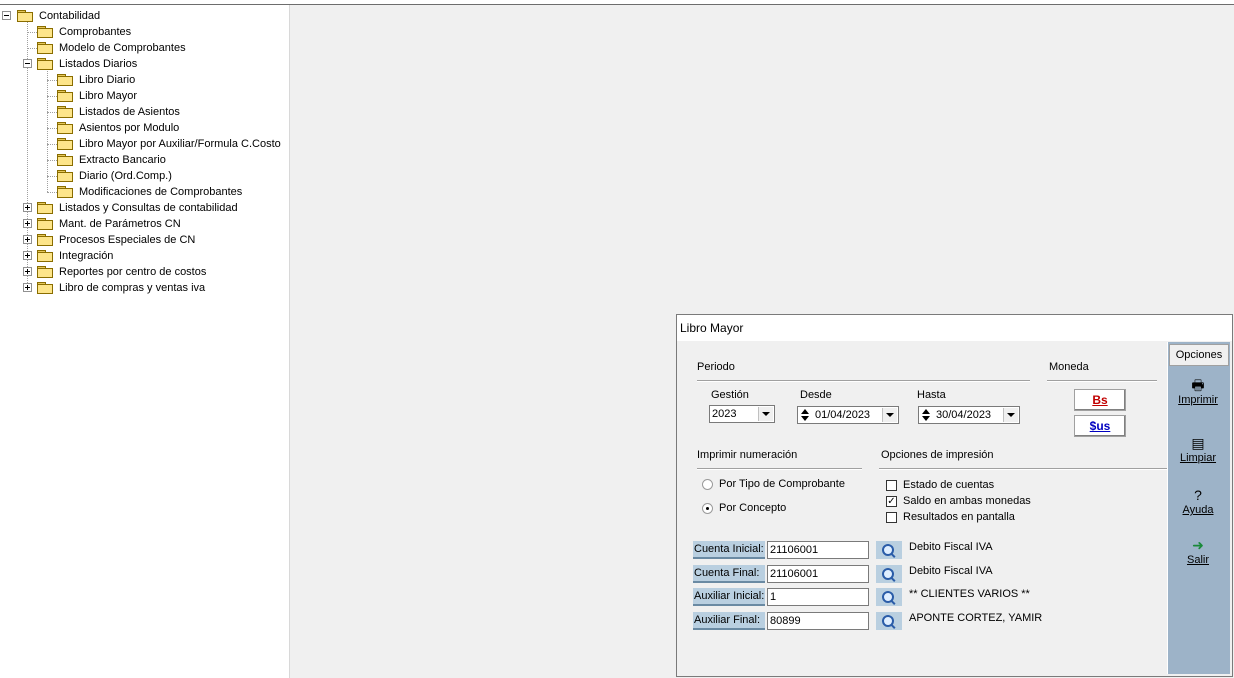 This screenshot has height=678, width=1234. I want to click on tree-item-label: Contabilidad, so click(70, 16).